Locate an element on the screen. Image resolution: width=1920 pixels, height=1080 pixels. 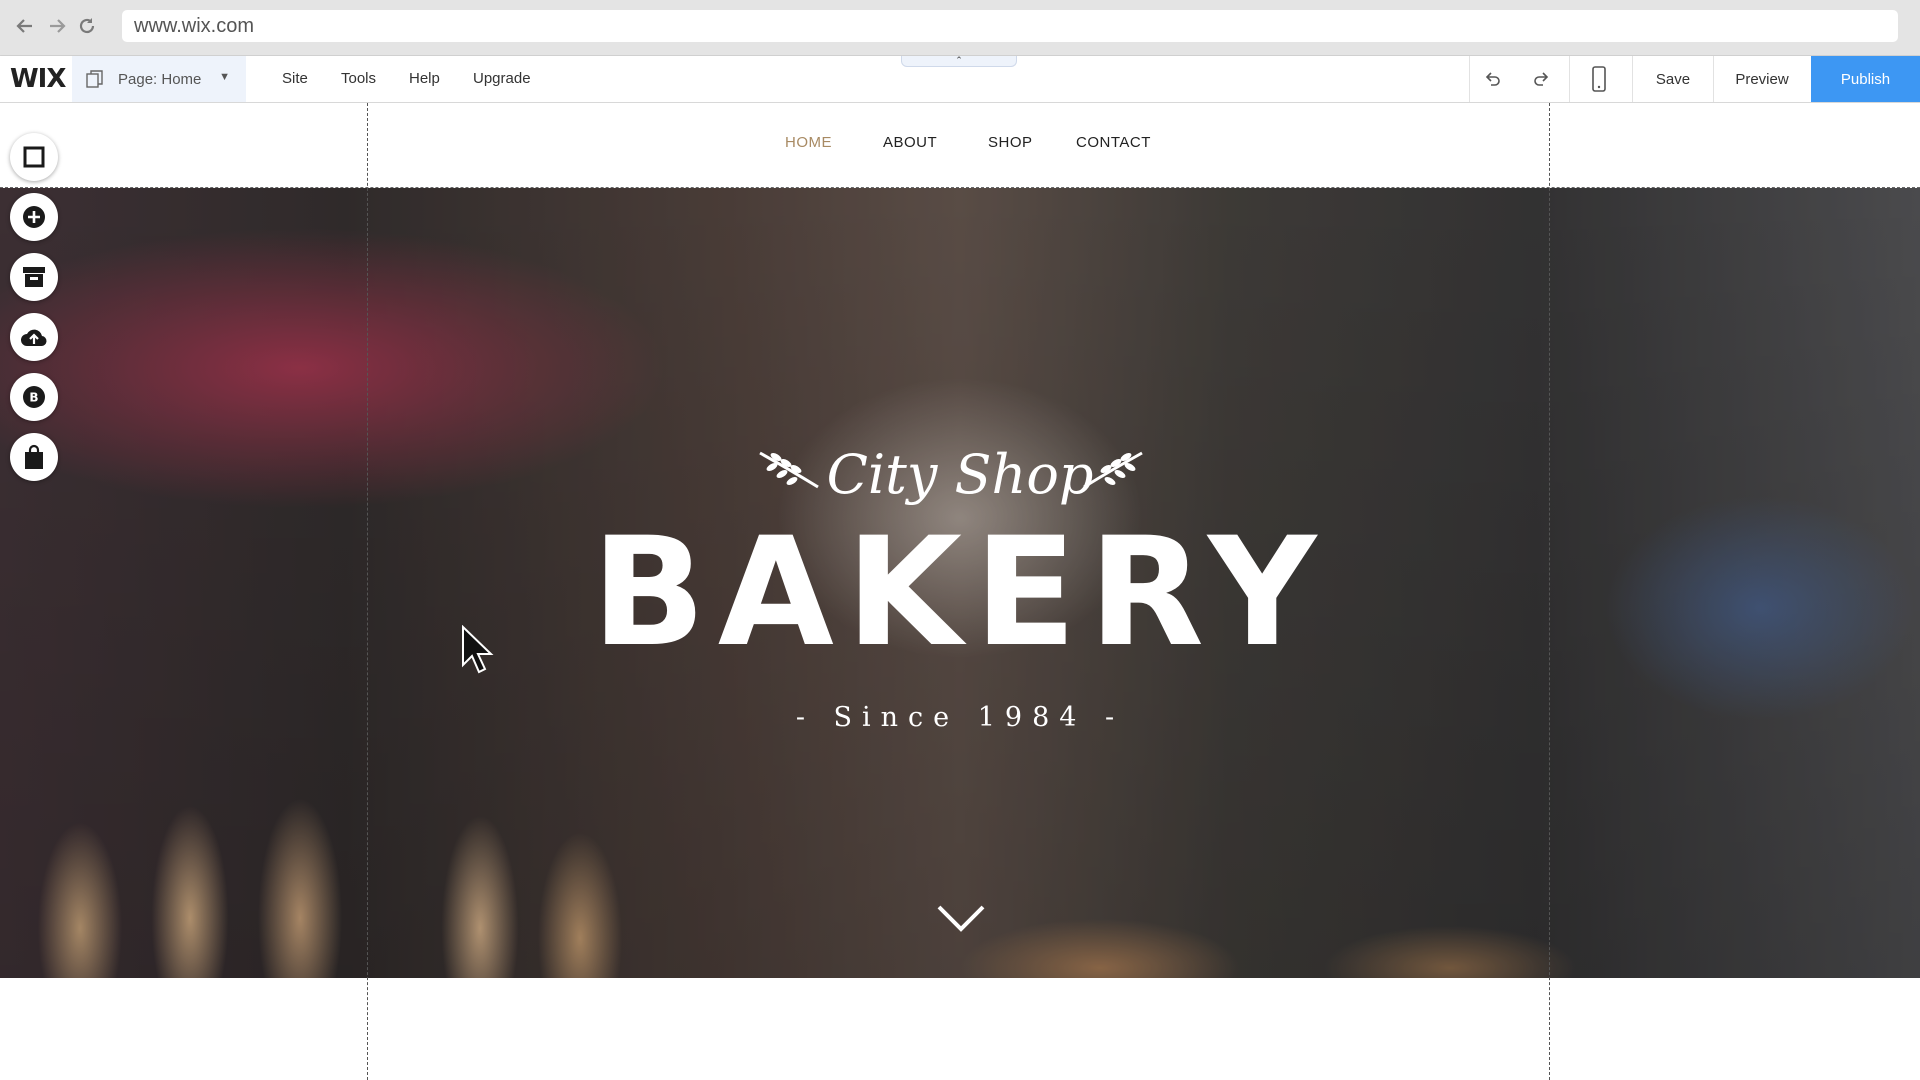
header-boundary-line is located at coordinates (960, 187).